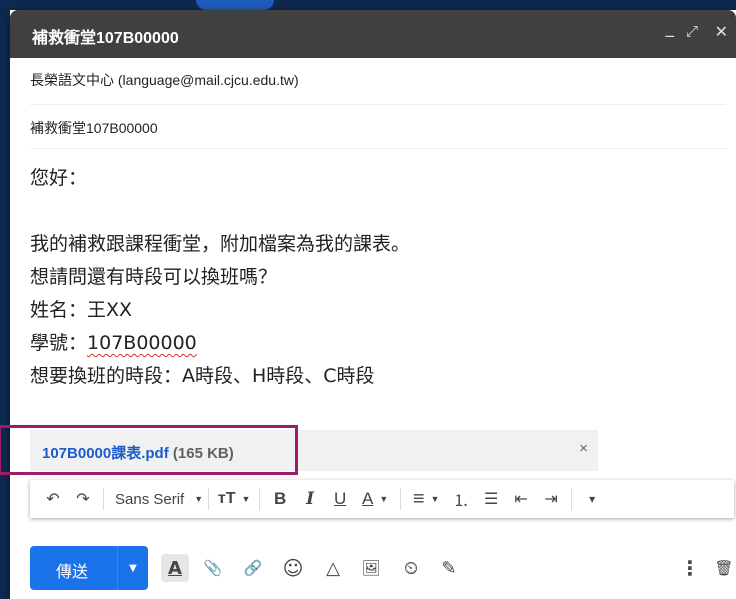 The width and height of the screenshot is (736, 599). I want to click on underline-button: U, so click(340, 499).